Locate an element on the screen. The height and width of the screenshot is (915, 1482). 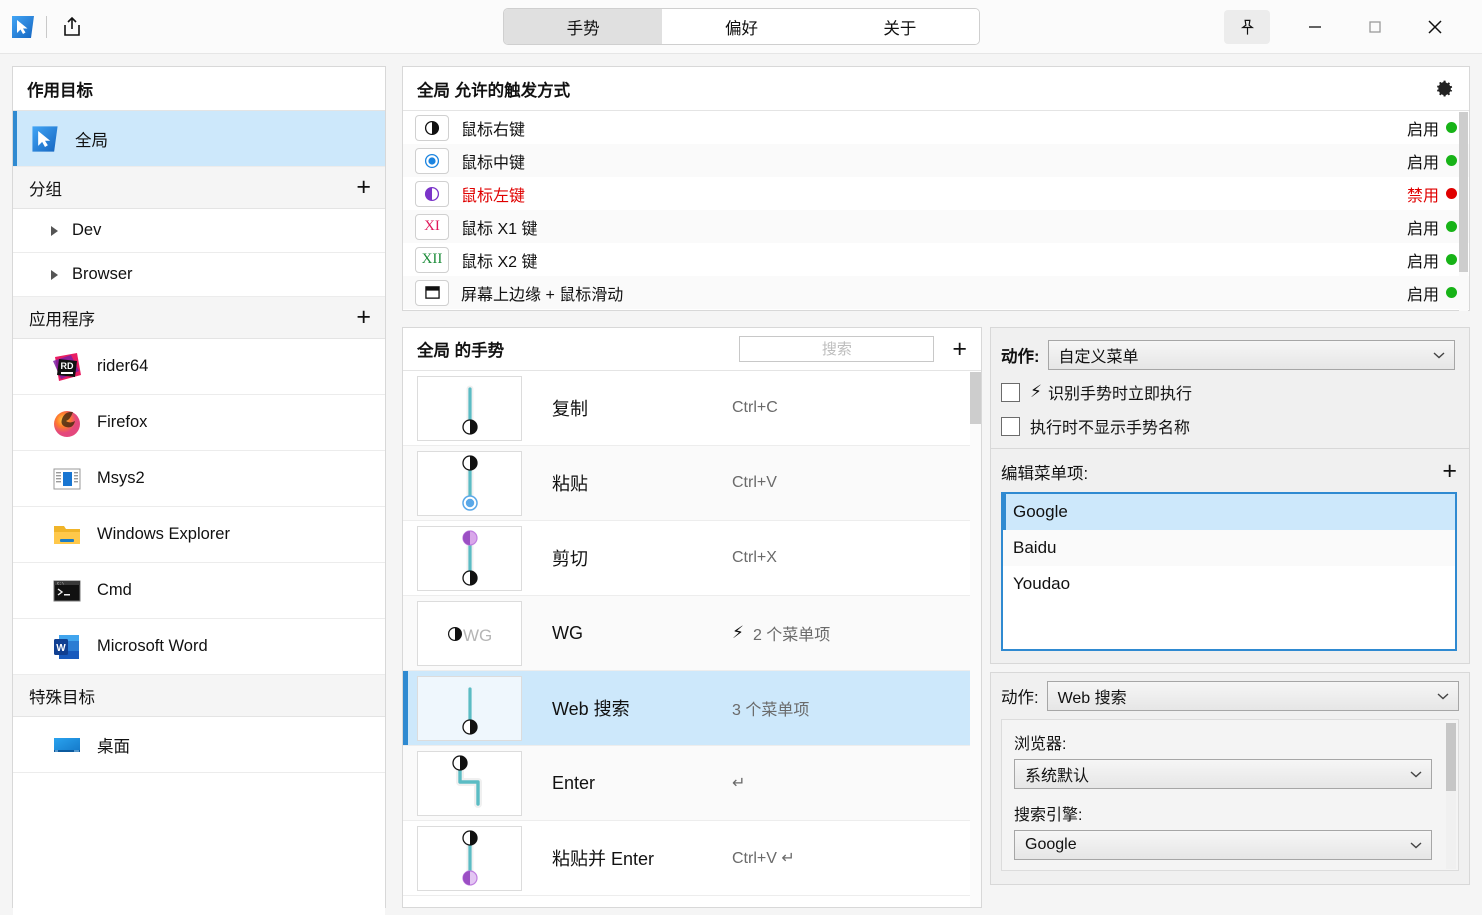
trigger-label: 鼠标 X2 键 is located at coordinates (499, 262).